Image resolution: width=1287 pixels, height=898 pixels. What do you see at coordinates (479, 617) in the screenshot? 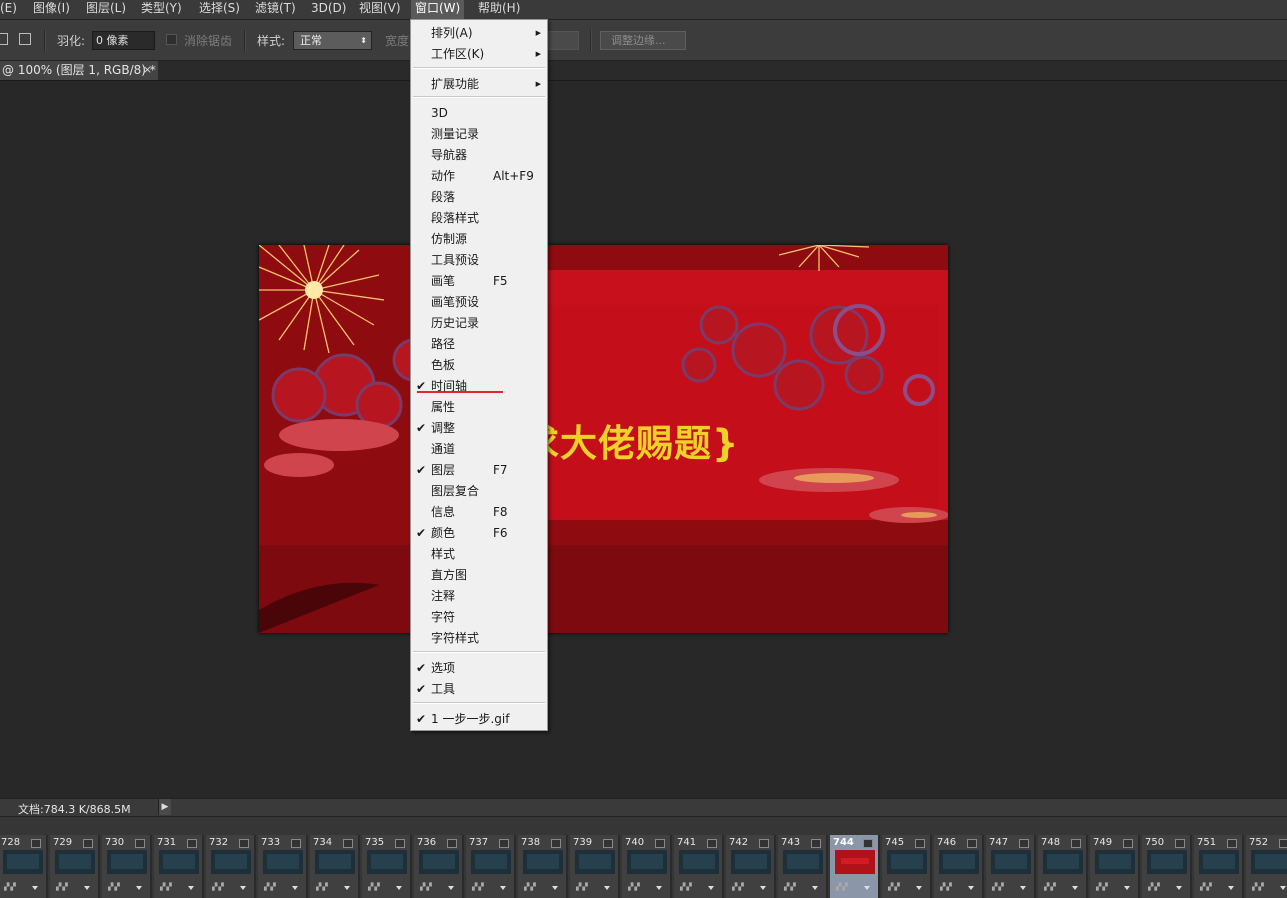
I see `window-menu-item-character: 字符` at bounding box center [479, 617].